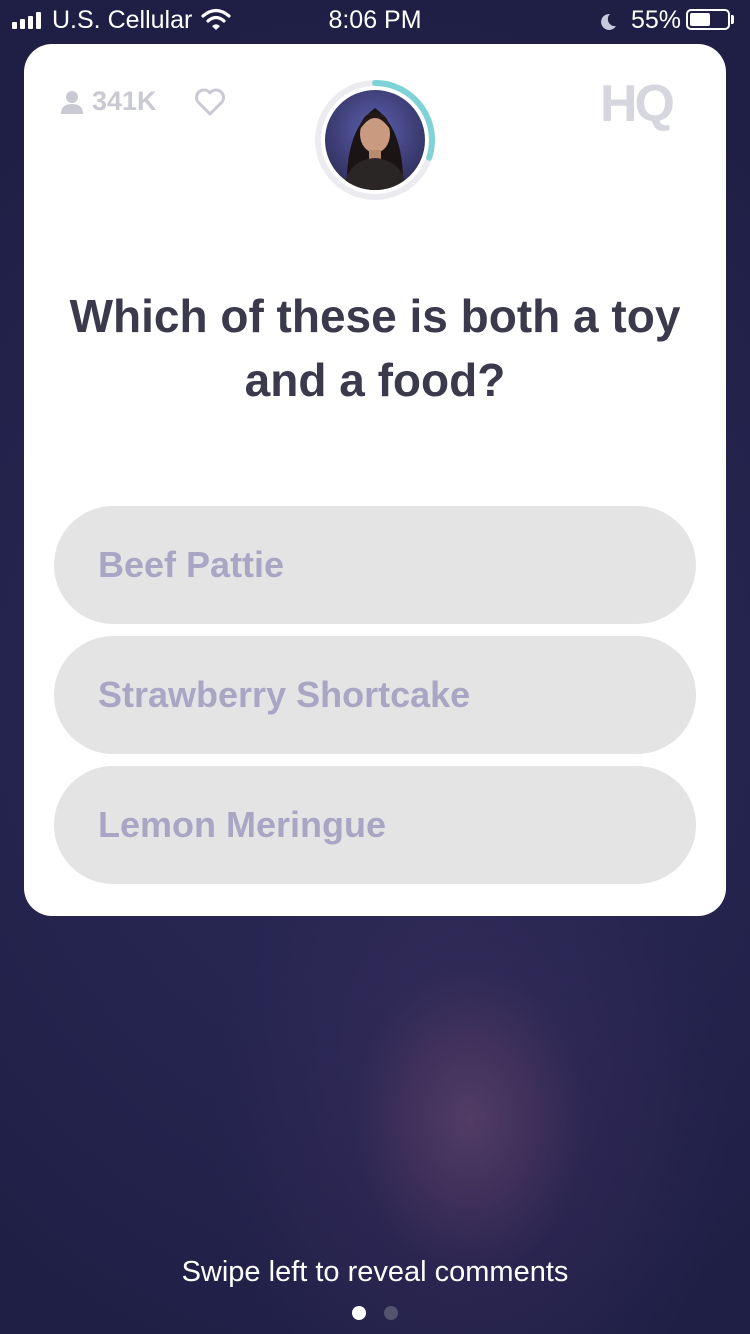  What do you see at coordinates (210, 104) in the screenshot?
I see `heart-icon` at bounding box center [210, 104].